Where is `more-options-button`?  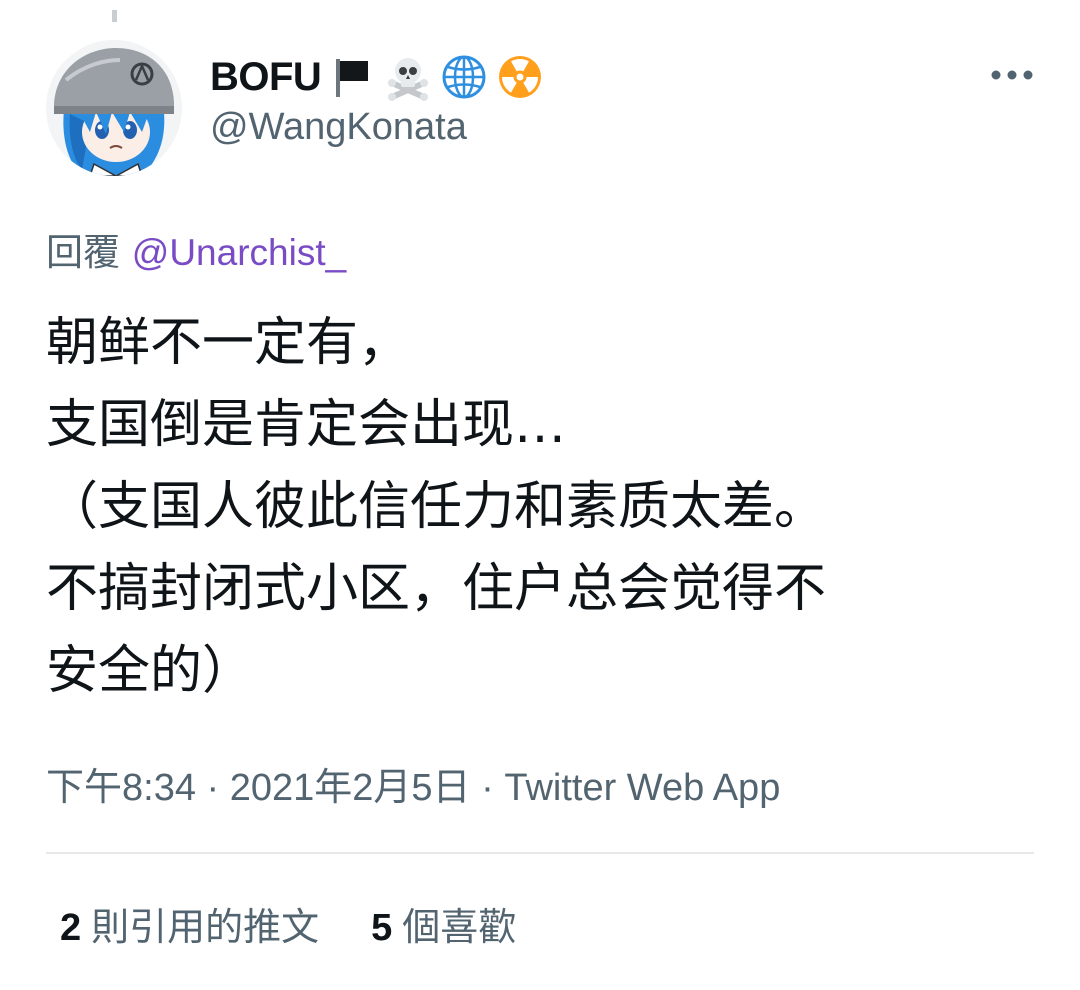 more-options-button is located at coordinates (1012, 75).